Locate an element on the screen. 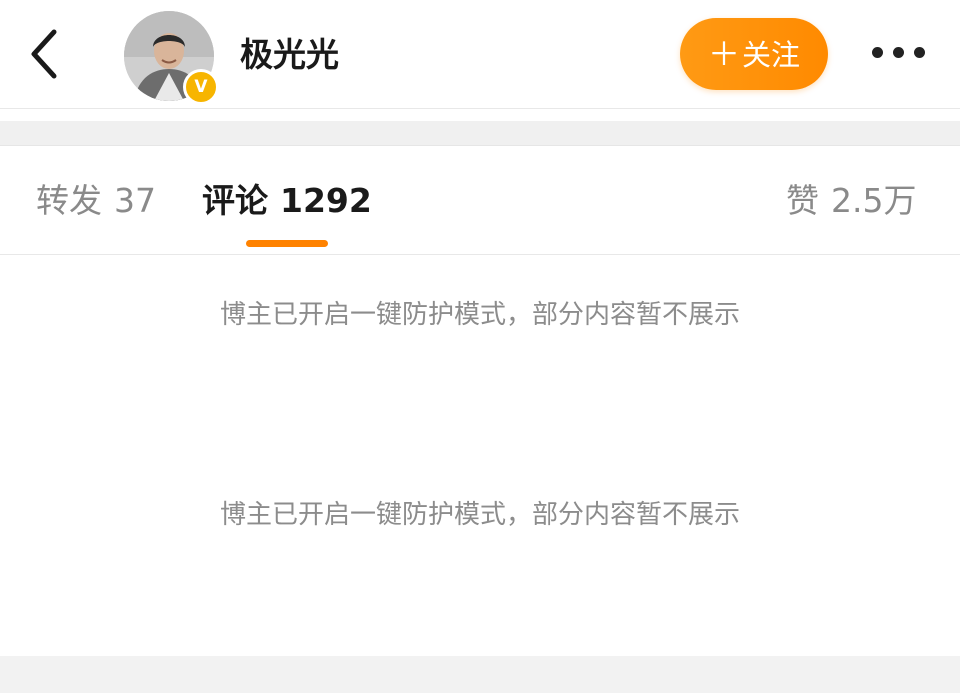 The height and width of the screenshot is (693, 960). bottom-divider is located at coordinates (480, 674).